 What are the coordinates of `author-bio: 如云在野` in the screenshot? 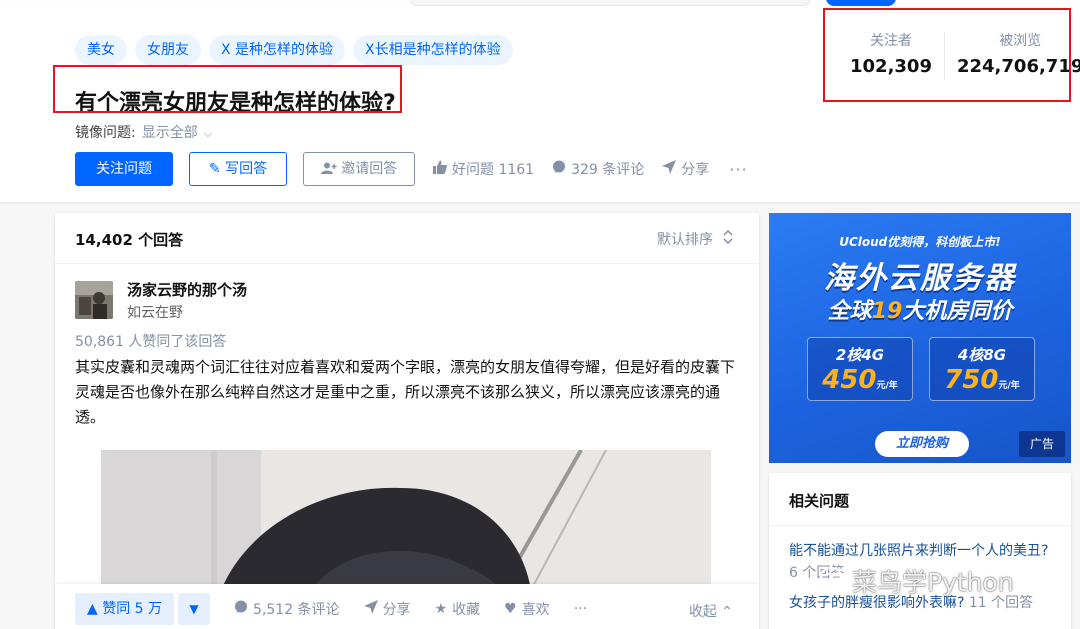 It's located at (155, 313).